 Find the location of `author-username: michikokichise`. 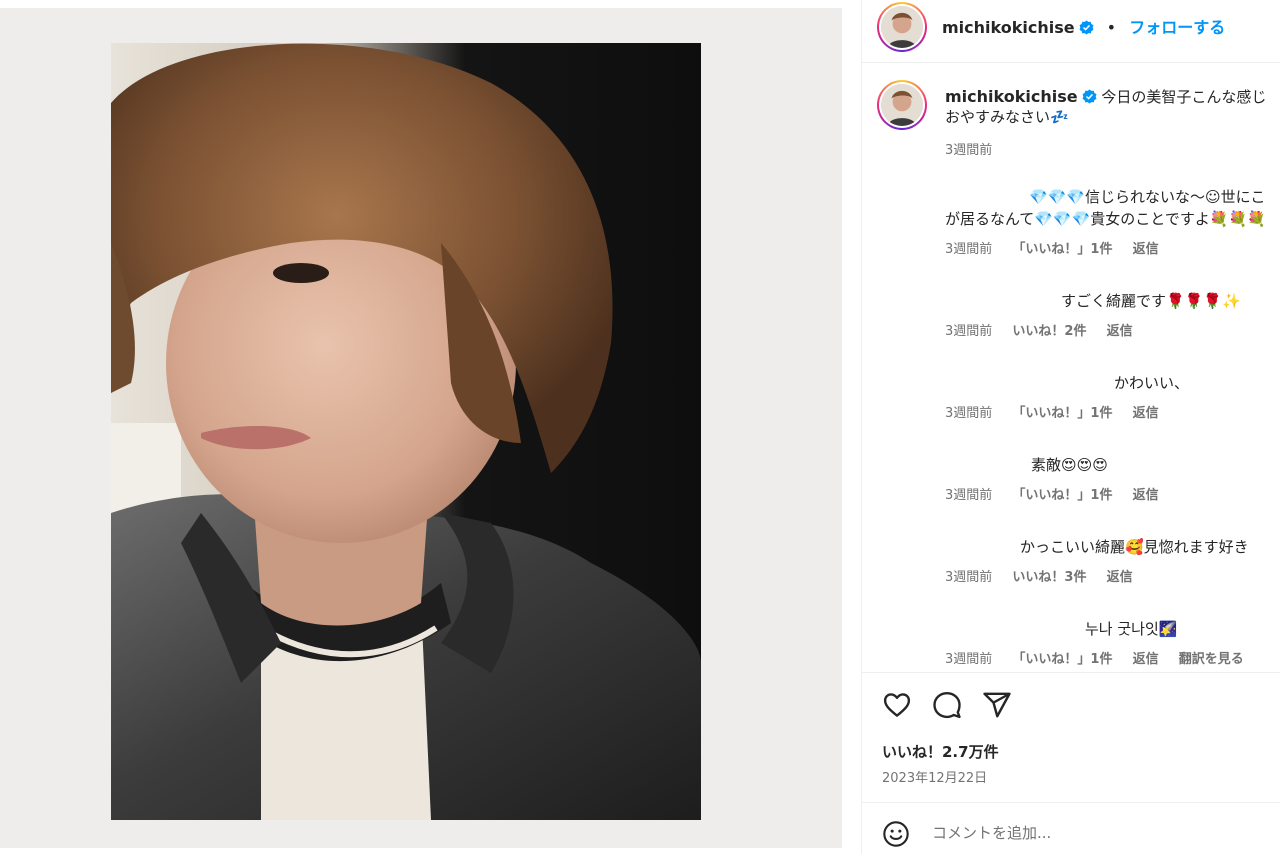

author-username: michikokichise is located at coordinates (1008, 27).